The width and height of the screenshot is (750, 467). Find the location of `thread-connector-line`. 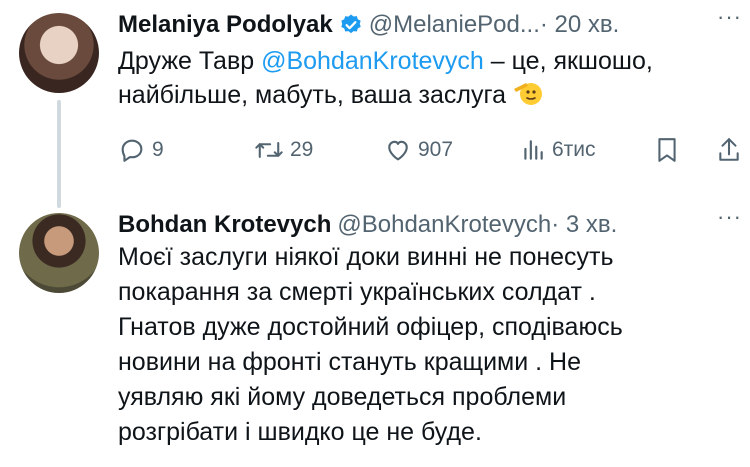

thread-connector-line is located at coordinates (59, 154).